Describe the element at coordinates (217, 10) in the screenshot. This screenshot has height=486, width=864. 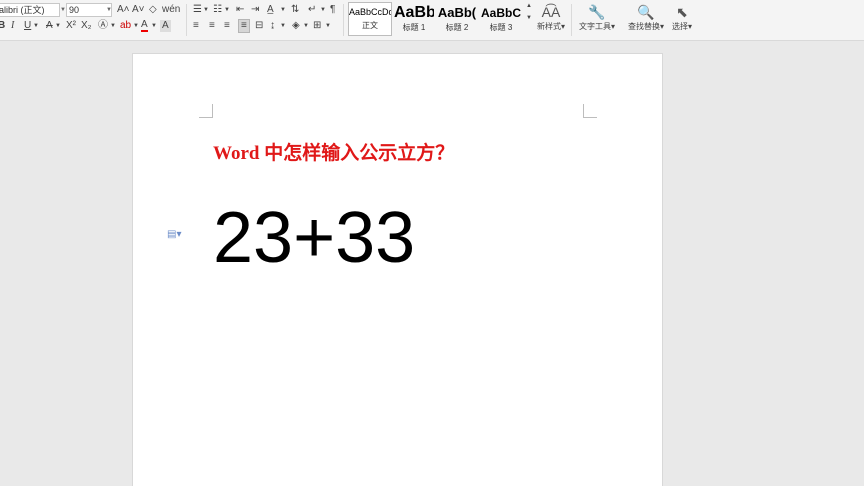
I see `numbered-list-icon: ☷` at that location.